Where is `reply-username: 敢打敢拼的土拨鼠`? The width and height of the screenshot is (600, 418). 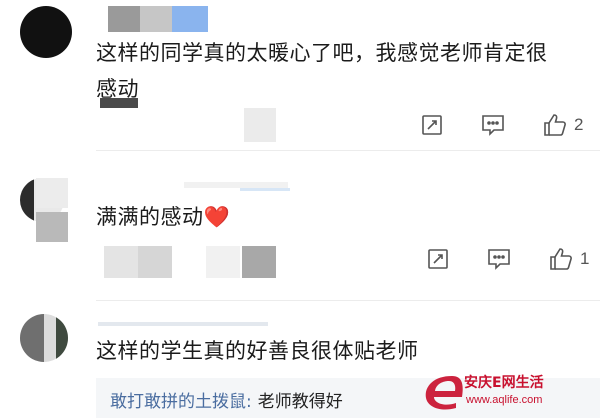
reply-username: 敢打敢拼的土拨鼠 is located at coordinates (178, 402).